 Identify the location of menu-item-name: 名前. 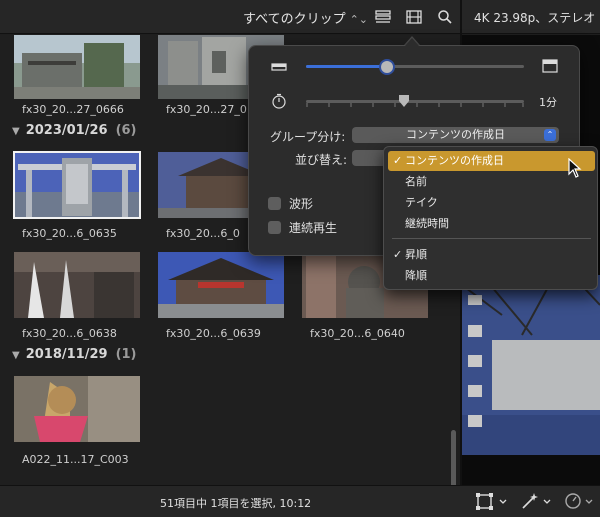
(491, 182).